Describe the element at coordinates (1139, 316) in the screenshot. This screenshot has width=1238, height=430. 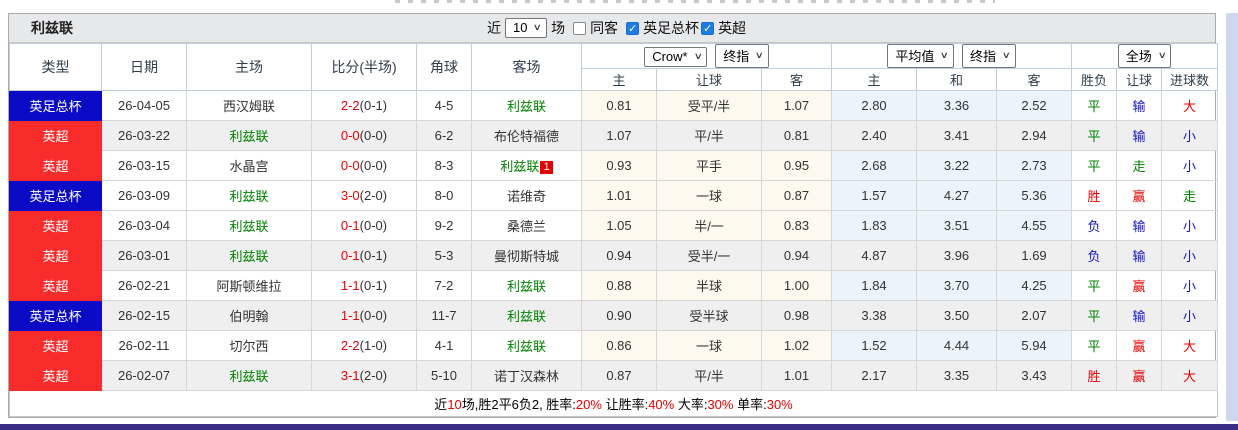
I see `result-label: 输` at that location.